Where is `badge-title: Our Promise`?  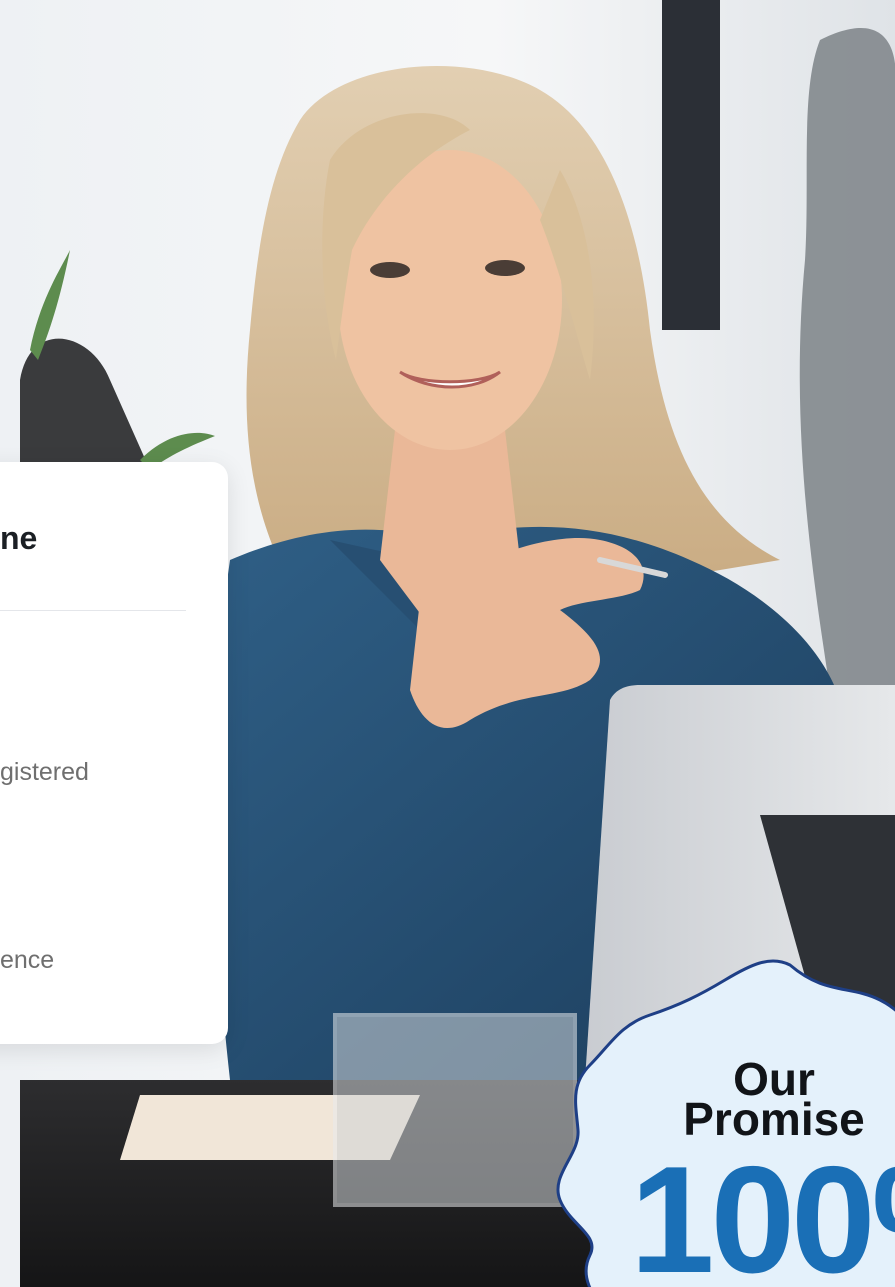
badge-title: Our Promise is located at coordinates (722, 1100).